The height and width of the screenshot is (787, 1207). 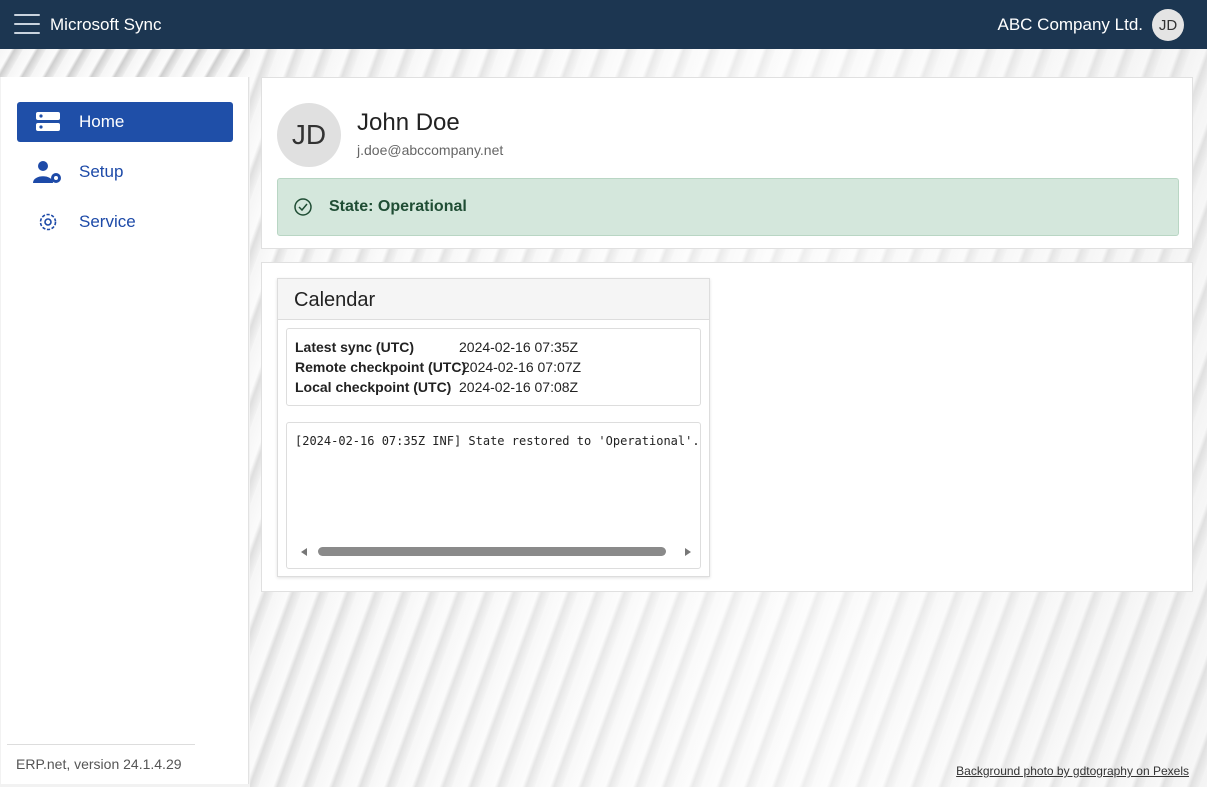 What do you see at coordinates (519, 347) in the screenshot?
I see `sync-row-value: 2024-02-16 07:35Z` at bounding box center [519, 347].